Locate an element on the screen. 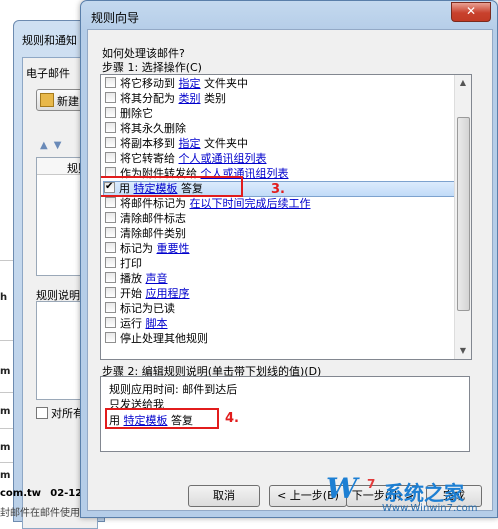 This screenshot has height=529, width=498. action-text: 删除它 is located at coordinates (136, 113).